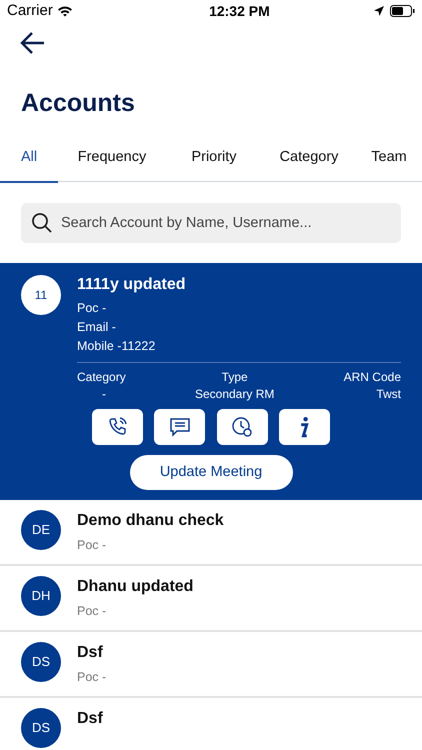 This screenshot has height=750, width=422. I want to click on account-row: DS Dsf, so click(211, 724).